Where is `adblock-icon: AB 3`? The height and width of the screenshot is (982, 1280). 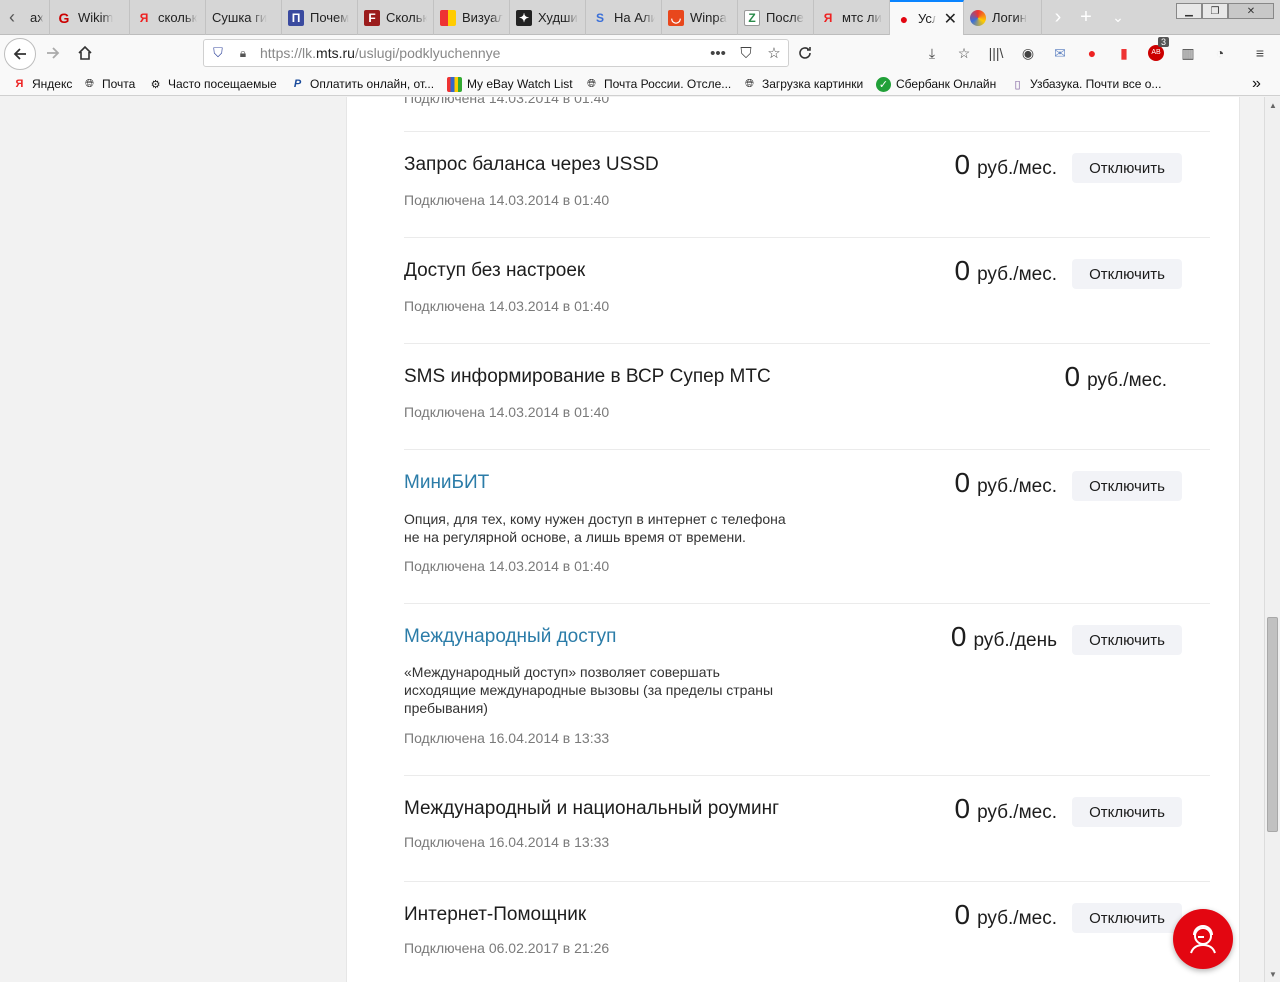 adblock-icon: AB 3 is located at coordinates (1158, 50).